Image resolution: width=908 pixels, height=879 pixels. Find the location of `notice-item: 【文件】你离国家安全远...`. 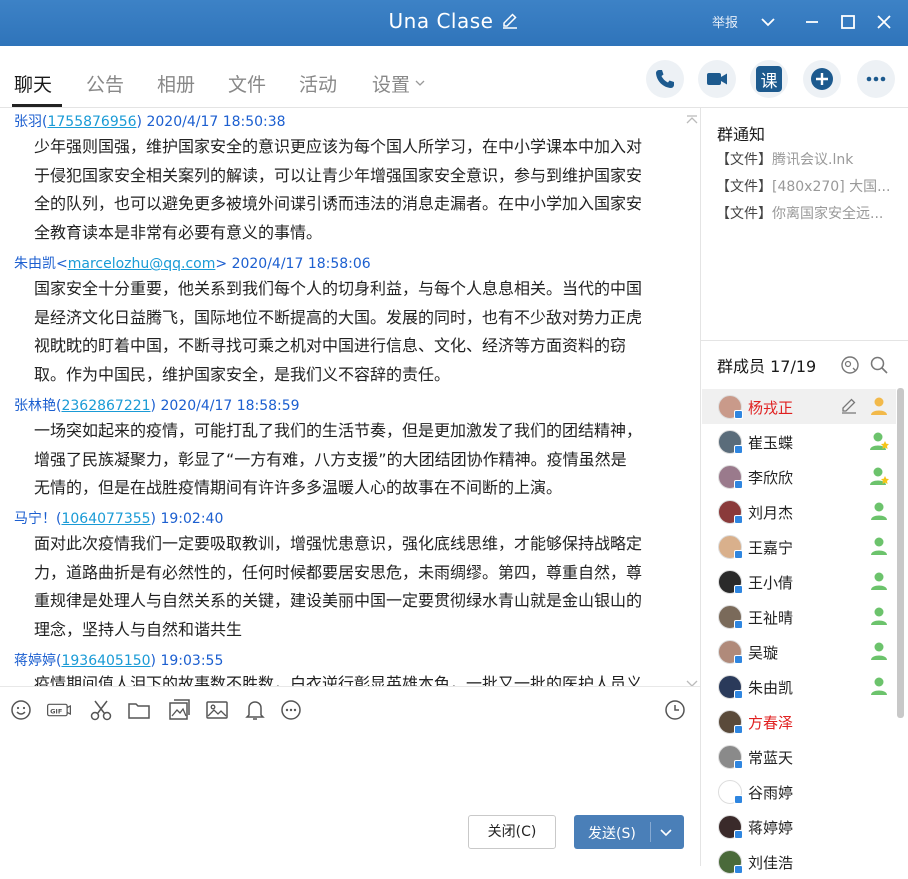

notice-item: 【文件】你离国家安全远... is located at coordinates (799, 213).